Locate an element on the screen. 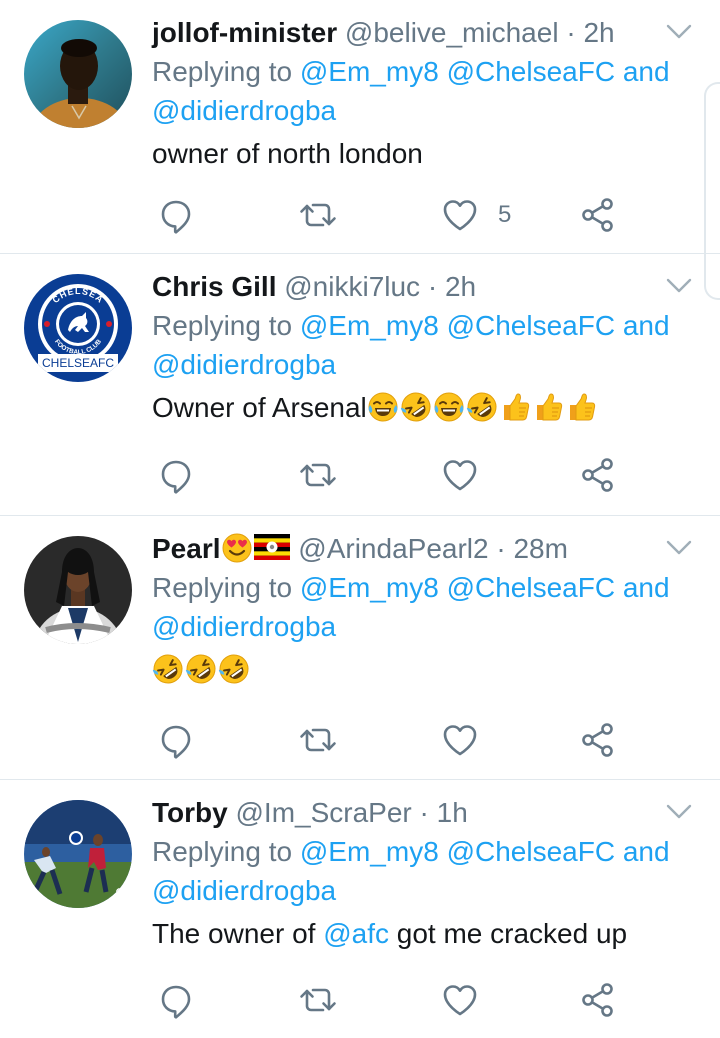  tweet-header: Pearl @ArindaPearl2 · 28m is located at coordinates (424, 549).